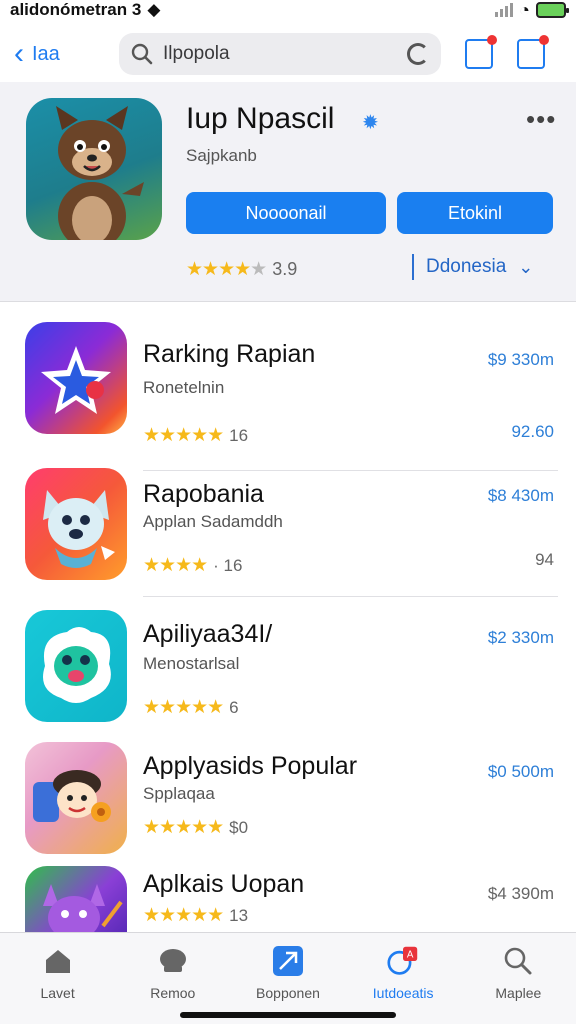 This screenshot has width=576, height=1024. I want to click on review-count: 16, so click(239, 435).